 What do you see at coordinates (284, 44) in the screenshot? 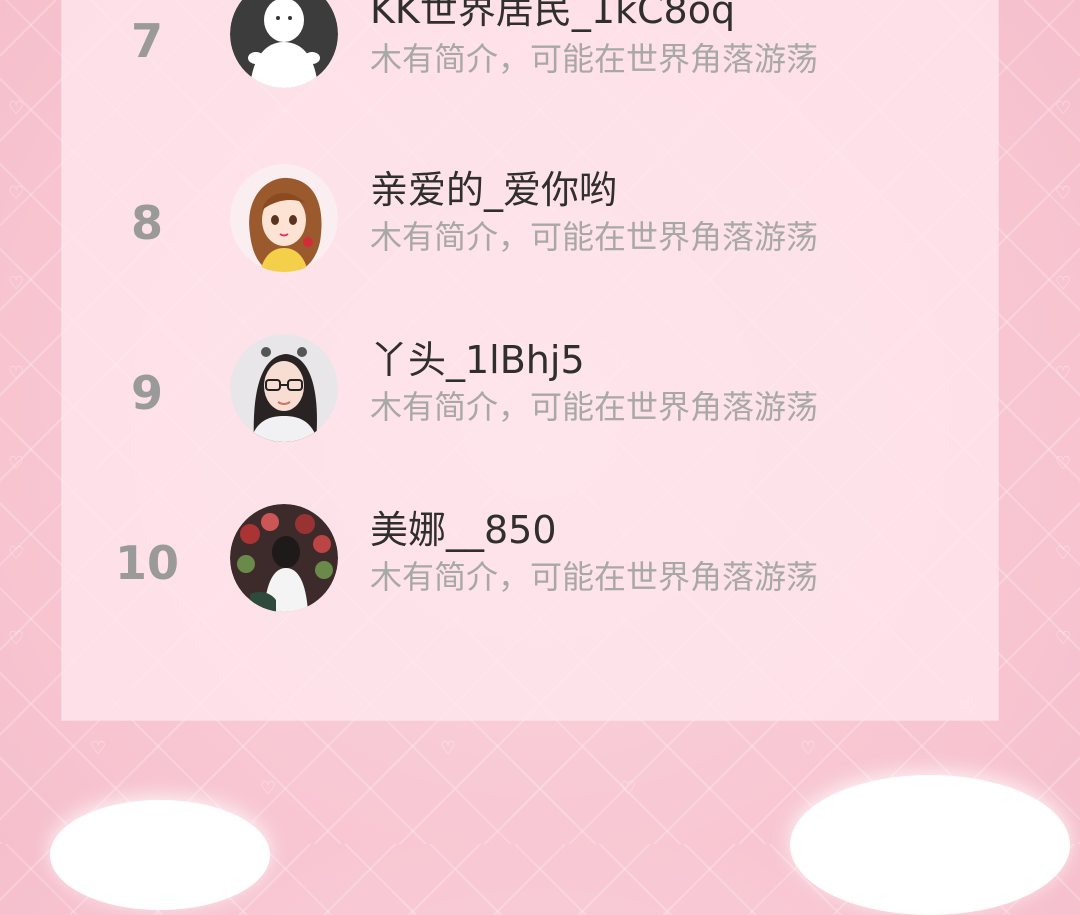
I see `white-blob-avatar` at bounding box center [284, 44].